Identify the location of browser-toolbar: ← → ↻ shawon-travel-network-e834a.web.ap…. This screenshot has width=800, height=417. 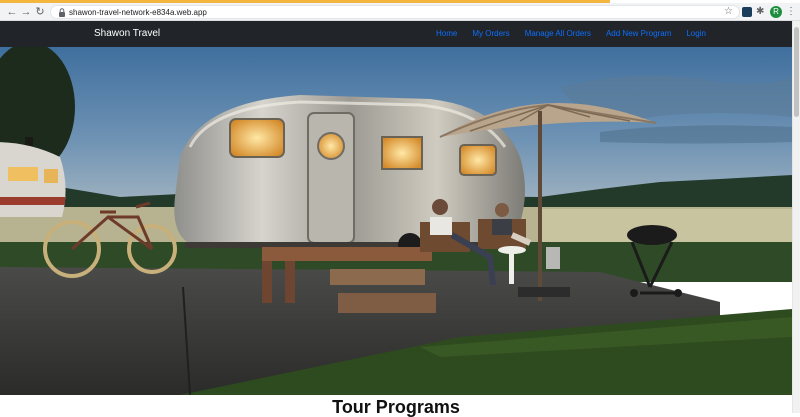
(400, 12).